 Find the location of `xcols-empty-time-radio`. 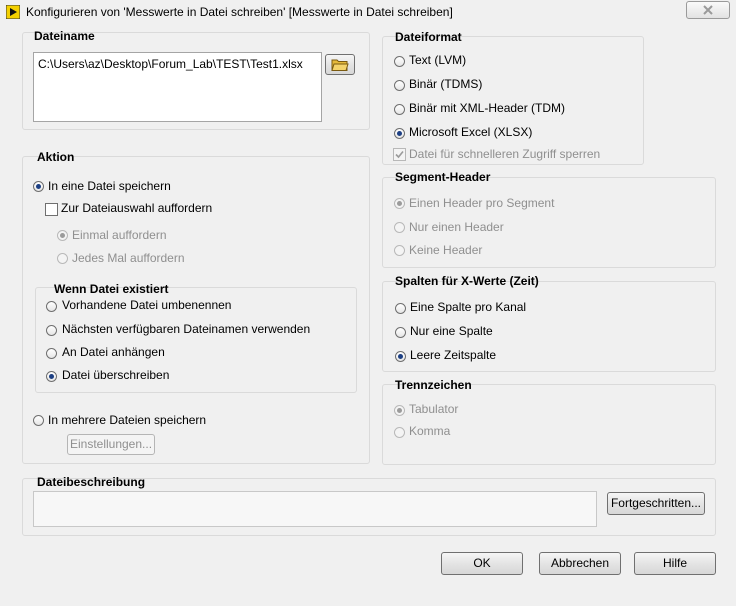

xcols-empty-time-radio is located at coordinates (400, 356).